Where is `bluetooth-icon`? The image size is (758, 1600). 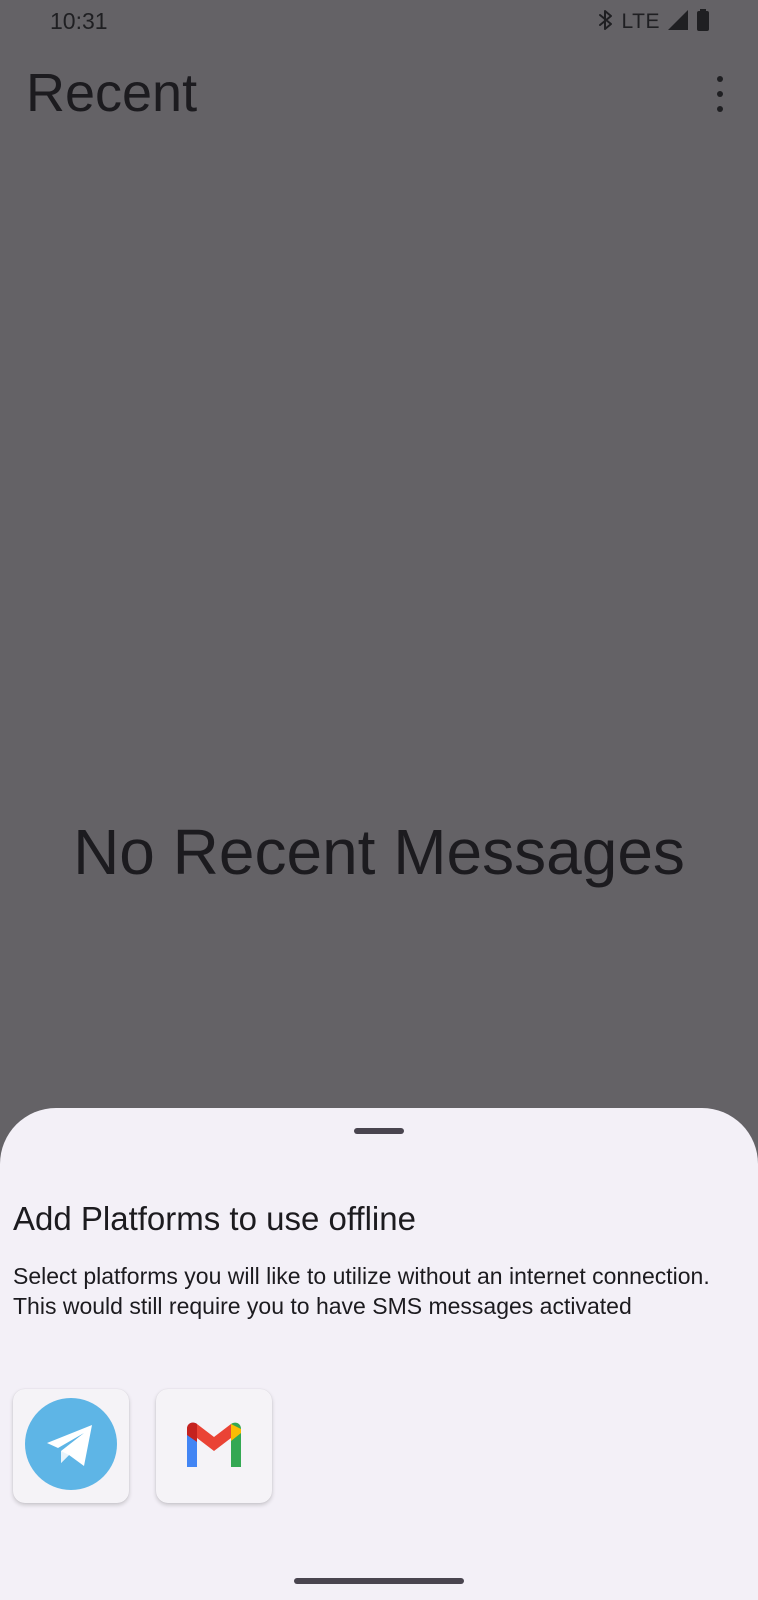
bluetooth-icon is located at coordinates (606, 22).